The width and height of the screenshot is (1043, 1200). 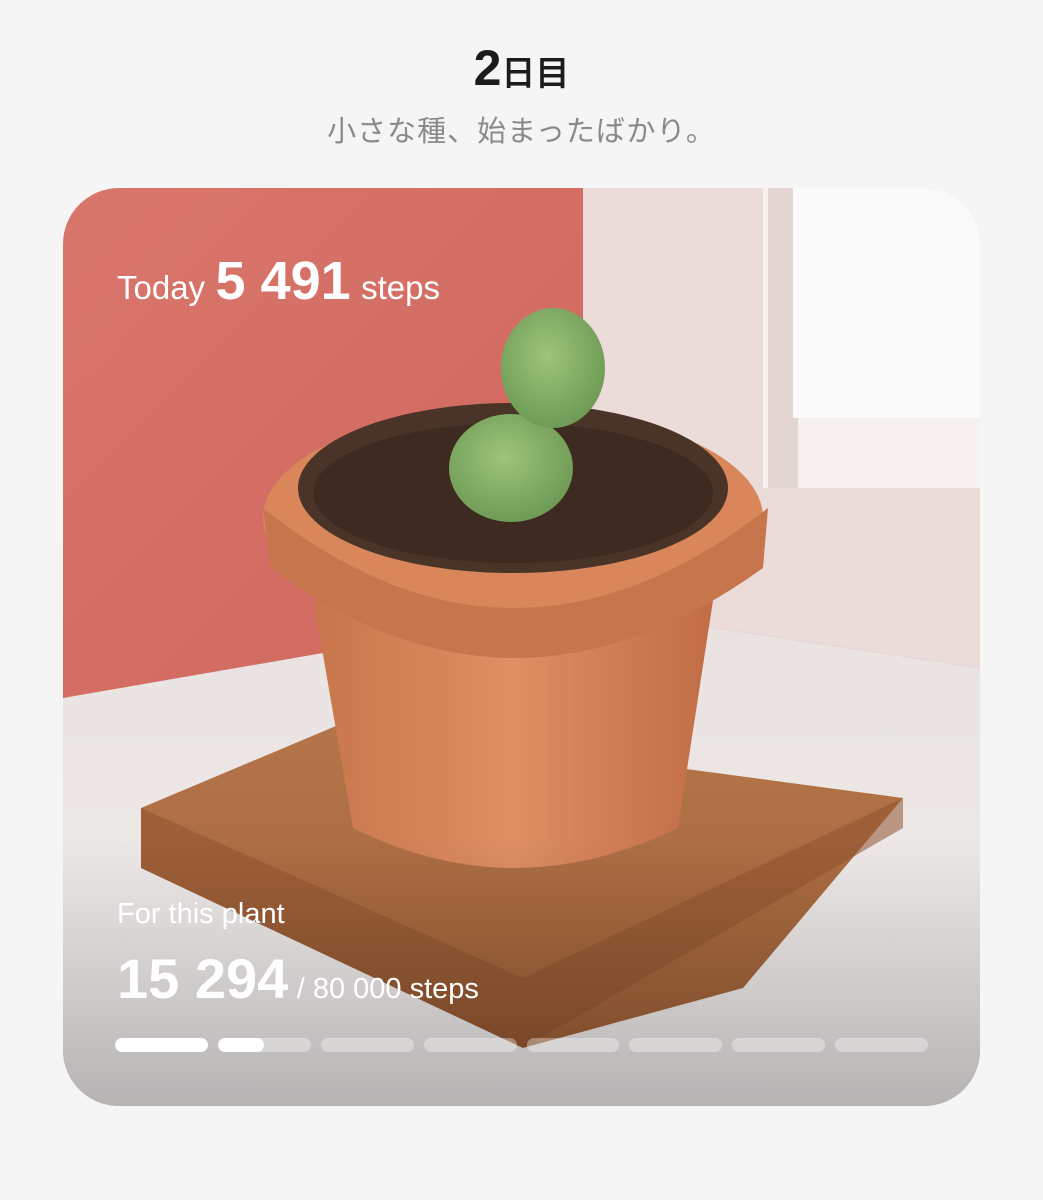 What do you see at coordinates (521, 1046) in the screenshot?
I see `progress-segments` at bounding box center [521, 1046].